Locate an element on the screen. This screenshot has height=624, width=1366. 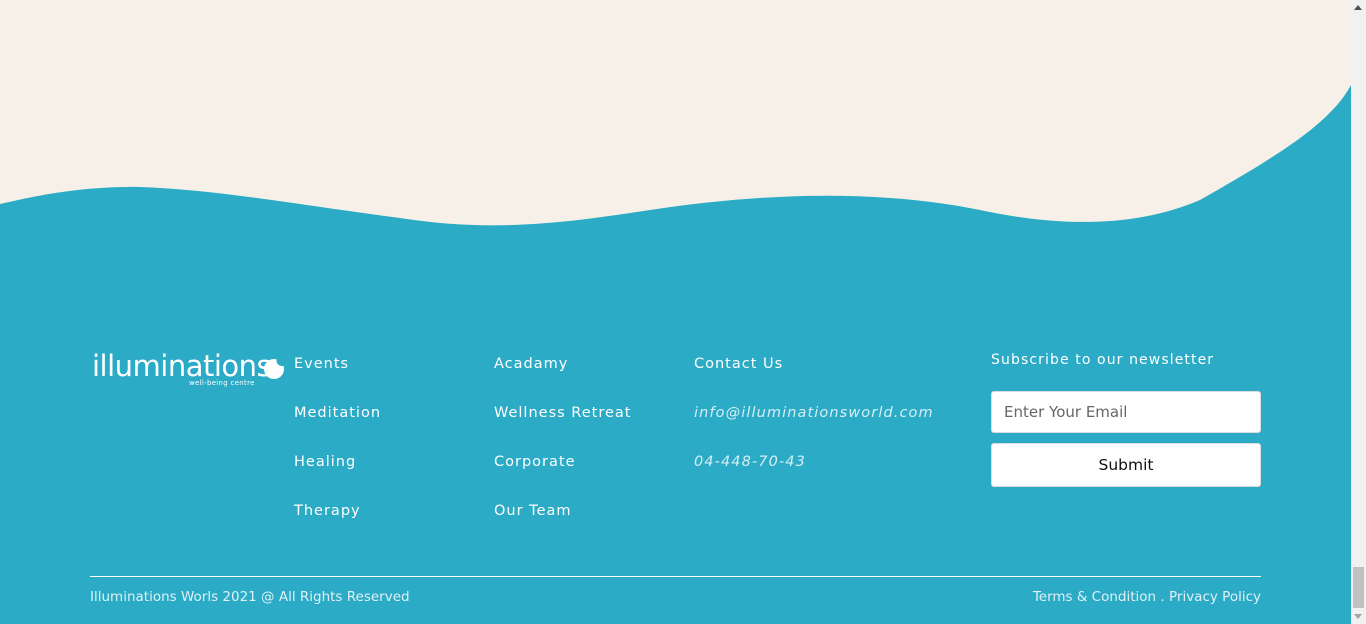
scroll-down-arrow-icon is located at coordinates (1358, 616).